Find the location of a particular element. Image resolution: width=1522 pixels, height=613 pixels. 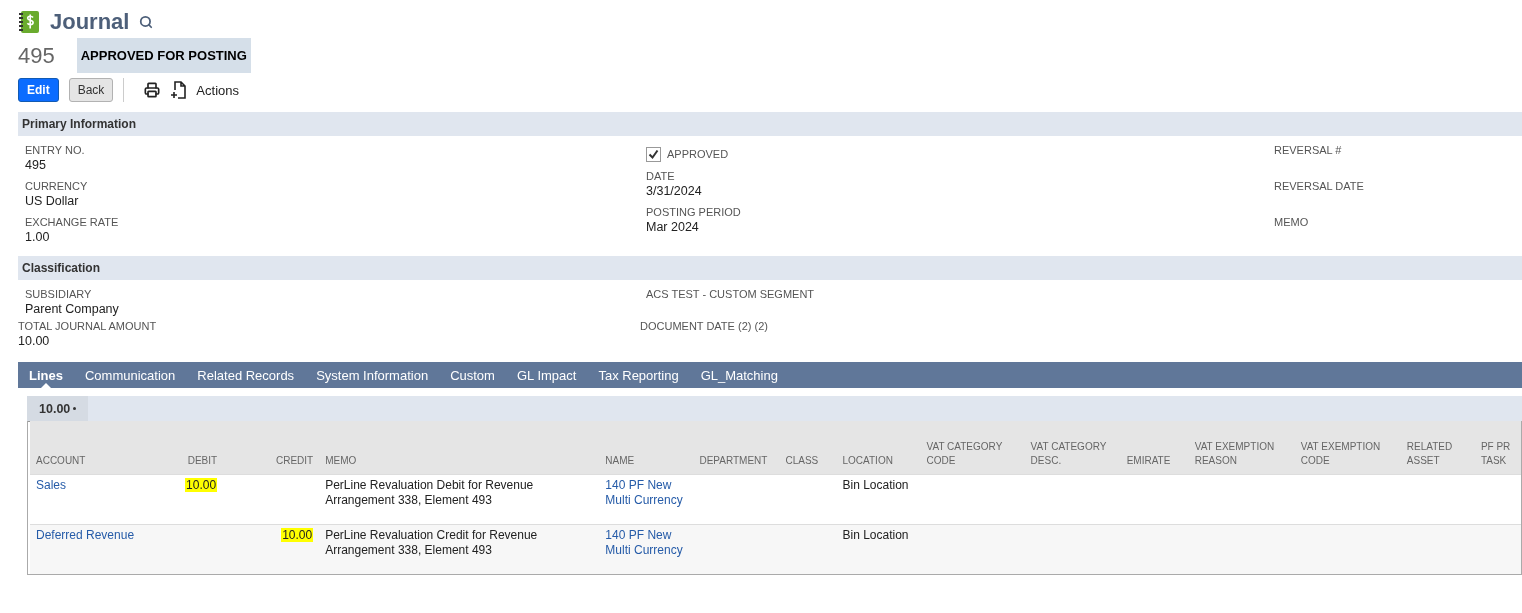

page-title: Journal is located at coordinates (90, 22).